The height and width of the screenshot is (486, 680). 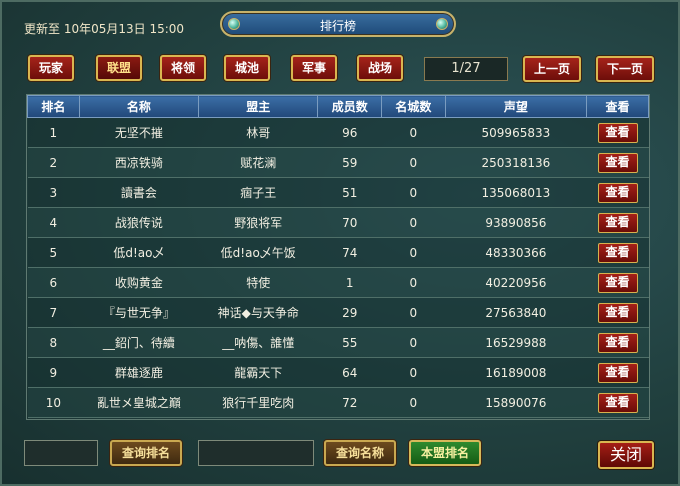 What do you see at coordinates (349, 282) in the screenshot?
I see `member-count-cell: 1` at bounding box center [349, 282].